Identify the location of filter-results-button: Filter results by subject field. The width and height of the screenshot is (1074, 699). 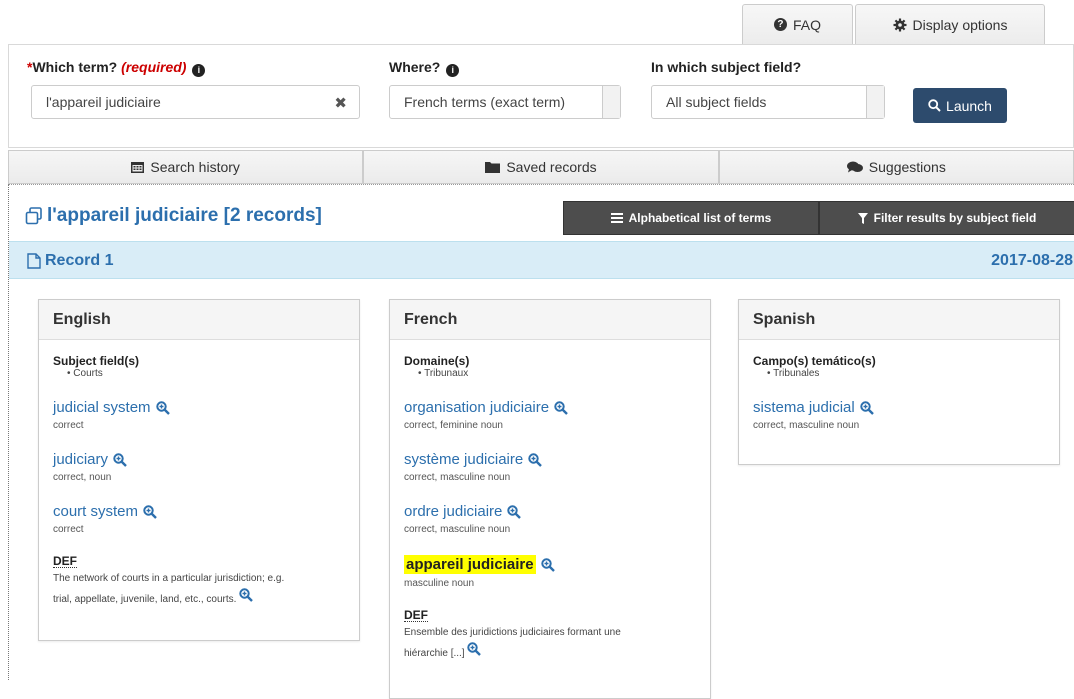
(946, 218).